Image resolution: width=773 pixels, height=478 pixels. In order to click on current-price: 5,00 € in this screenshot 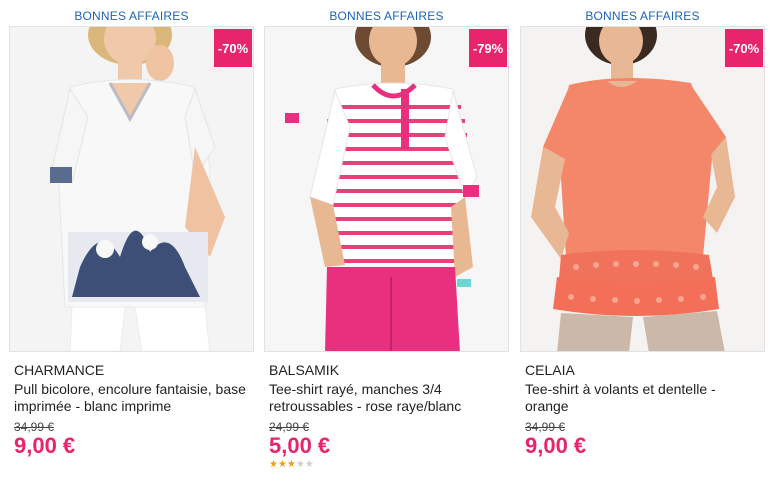, I will do `click(300, 445)`.